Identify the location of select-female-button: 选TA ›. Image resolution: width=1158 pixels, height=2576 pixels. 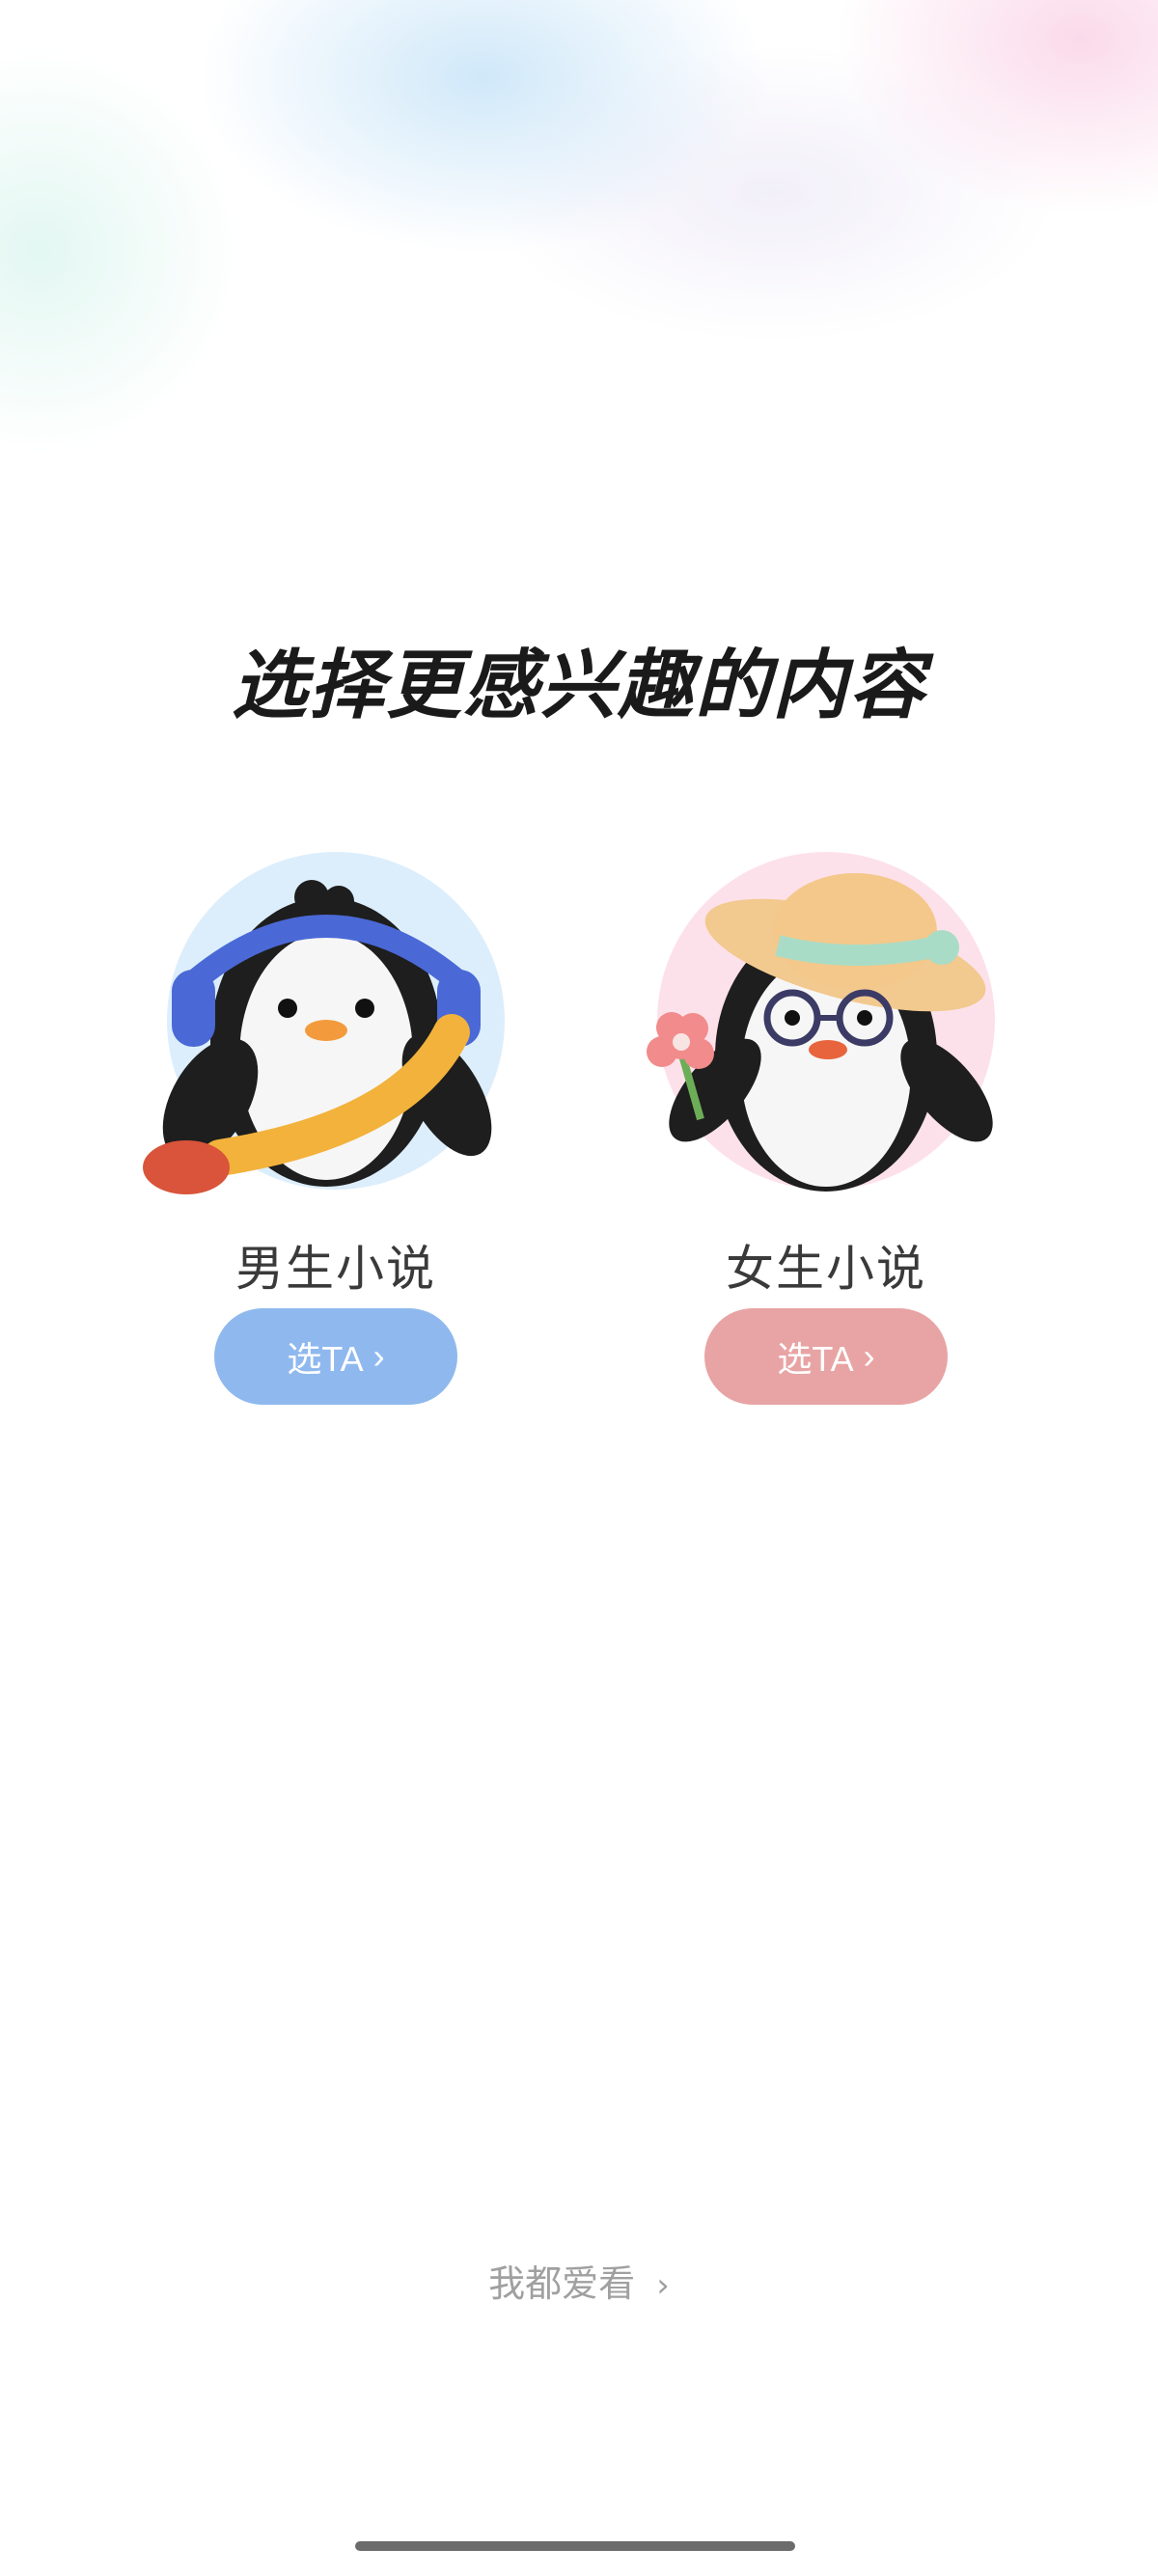
(826, 1356).